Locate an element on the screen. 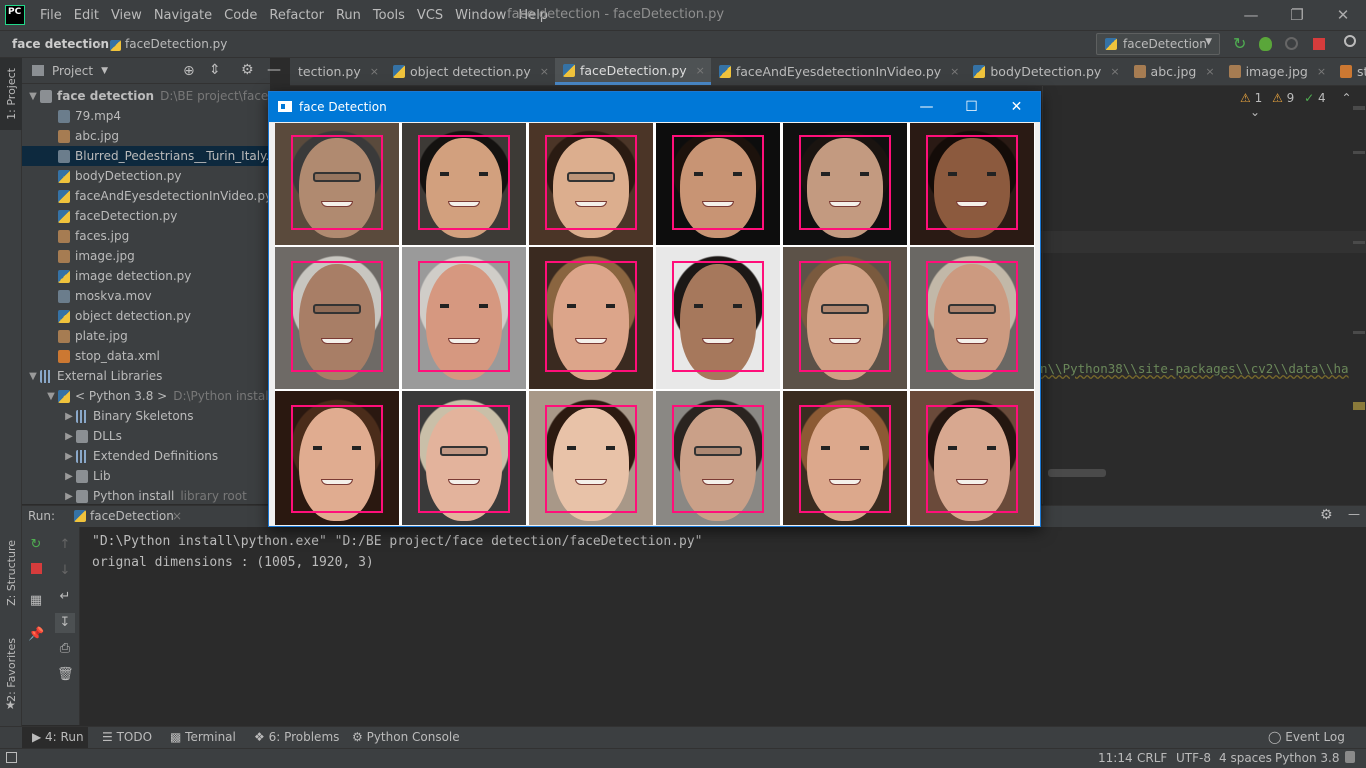  terminal-tool-tab: ▩ Terminal is located at coordinates (203, 737).